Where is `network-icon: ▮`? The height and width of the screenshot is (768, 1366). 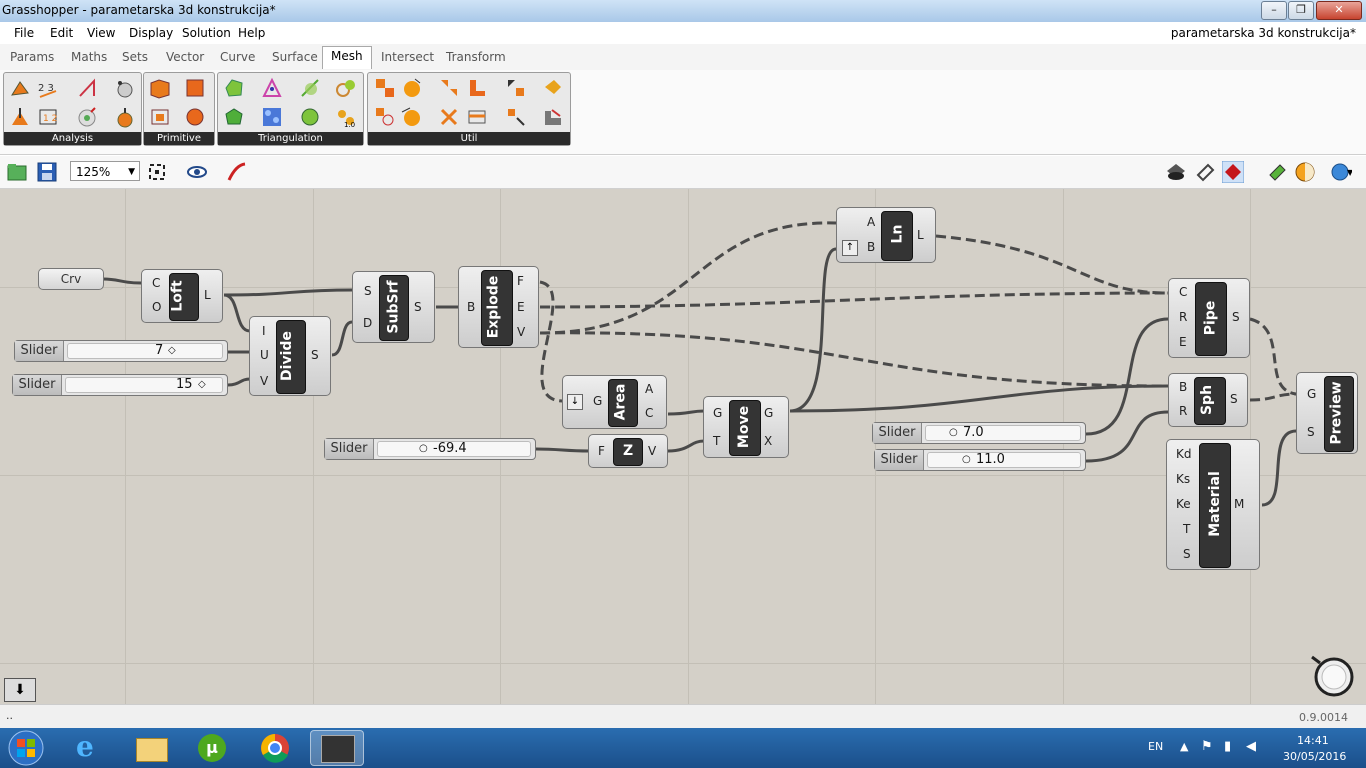 network-icon: ▮ is located at coordinates (1227, 746).